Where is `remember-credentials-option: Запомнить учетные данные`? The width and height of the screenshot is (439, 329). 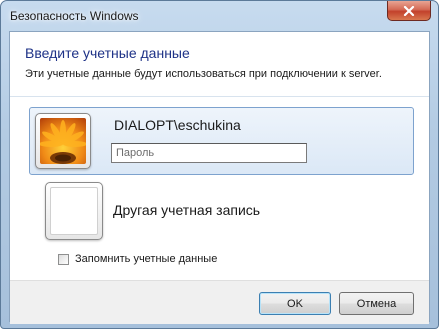 remember-credentials-option: Запомнить учетные данные is located at coordinates (137, 259).